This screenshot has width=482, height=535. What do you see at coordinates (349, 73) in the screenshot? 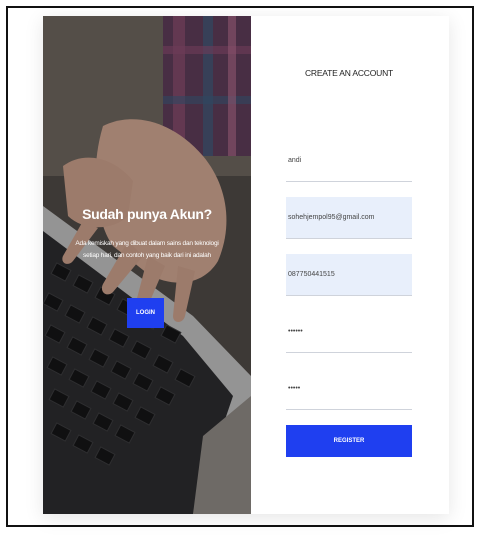
I see `form-title: CREATE AN ACCOUNT` at bounding box center [349, 73].